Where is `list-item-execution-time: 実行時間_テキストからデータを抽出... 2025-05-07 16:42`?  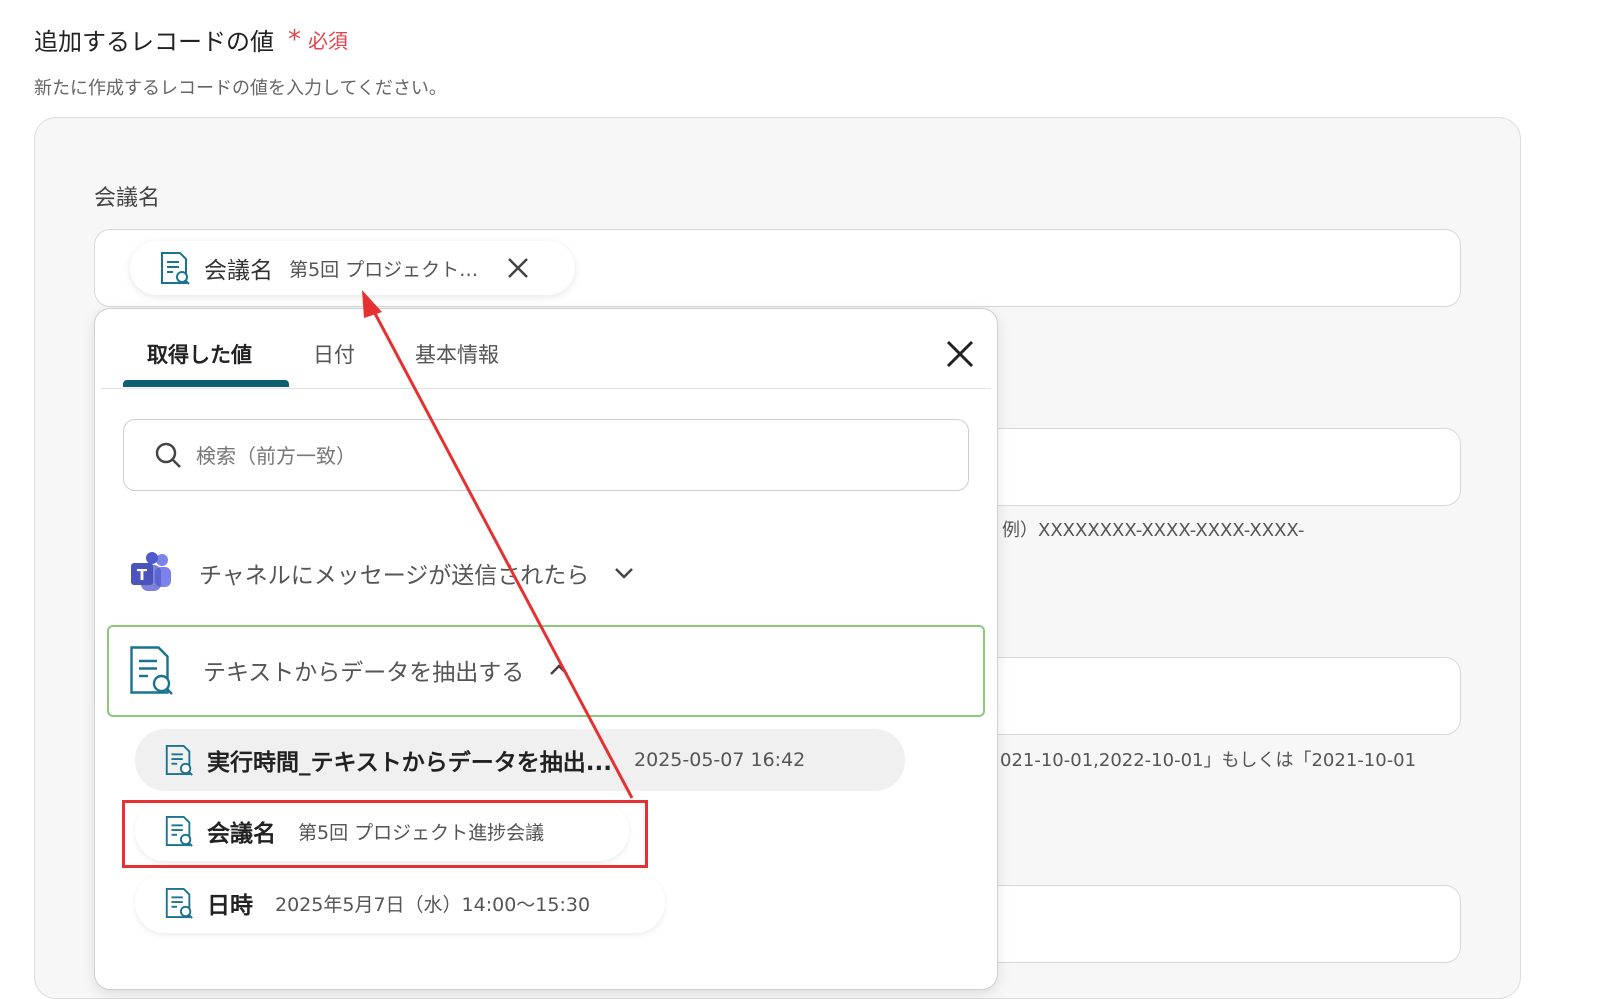
list-item-execution-time: 実行時間_テキストからデータを抽出... 2025-05-07 16:42 is located at coordinates (520, 760).